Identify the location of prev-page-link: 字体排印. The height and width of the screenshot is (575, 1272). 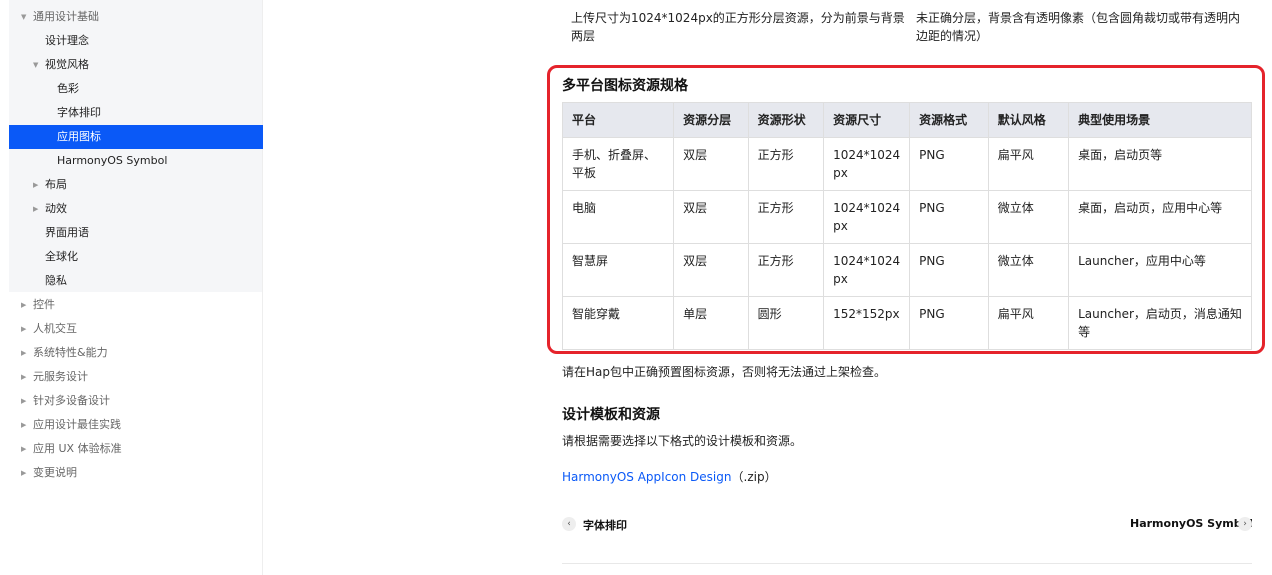
(605, 525).